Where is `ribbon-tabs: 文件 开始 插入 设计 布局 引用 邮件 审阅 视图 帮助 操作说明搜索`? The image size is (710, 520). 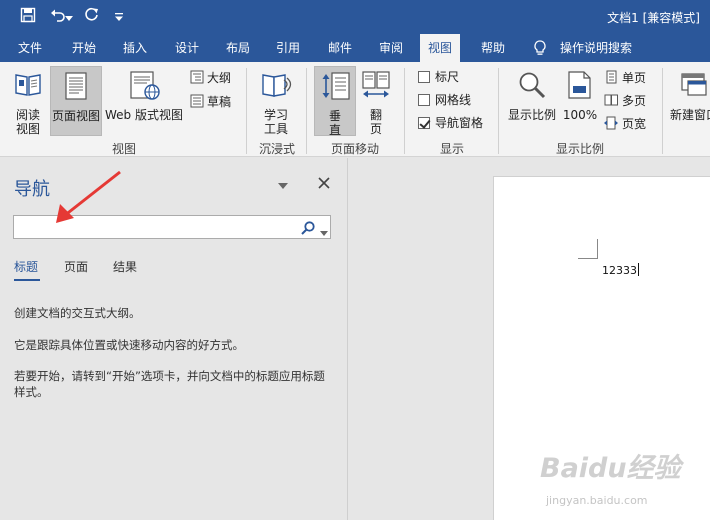
ribbon-tabs: 文件 开始 插入 设计 布局 引用 邮件 审阅 视图 帮助 操作说明搜索 is located at coordinates (355, 48).